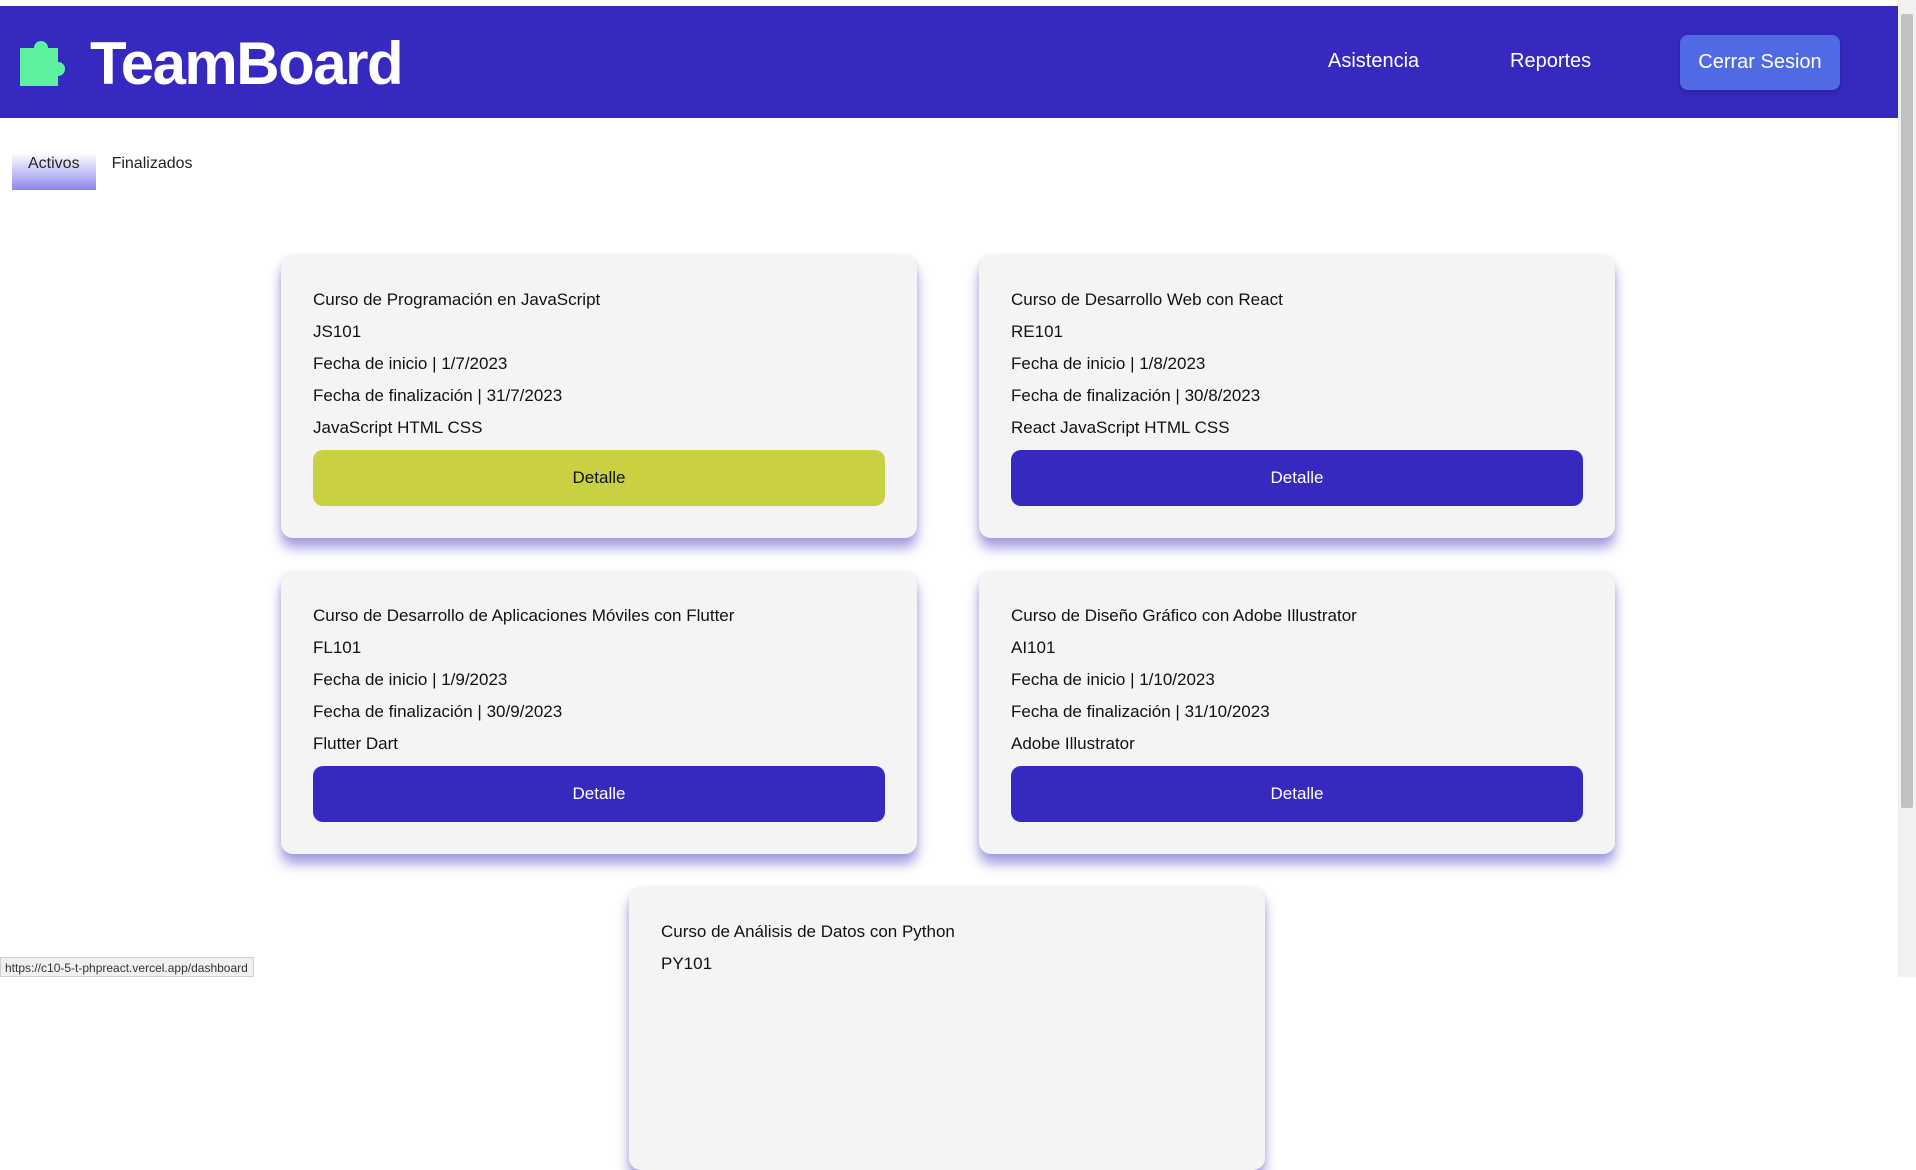 The width and height of the screenshot is (1916, 1170). I want to click on course-code: FL101, so click(337, 647).